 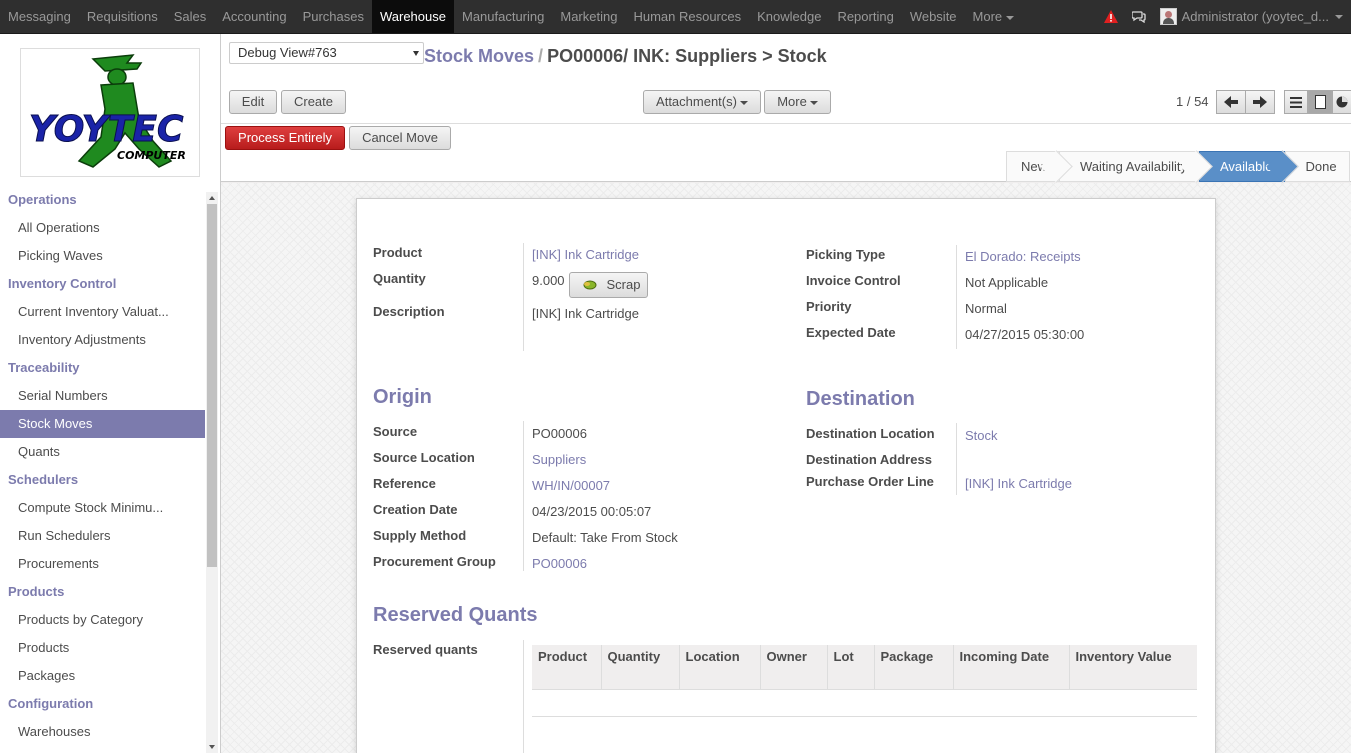 I want to click on reserved-quants-title: Reserved Quants, so click(x=455, y=615).